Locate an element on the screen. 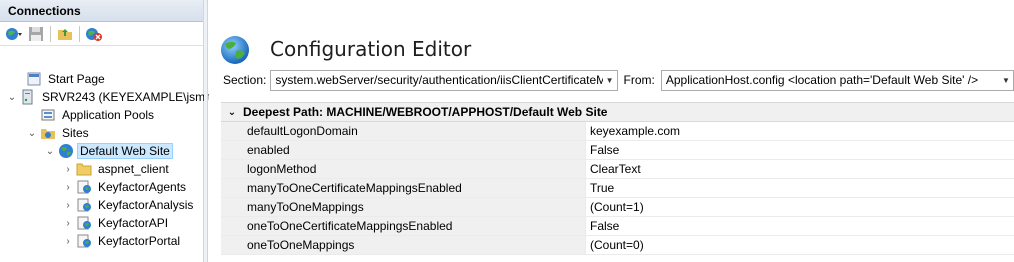 Image resolution: width=1014 pixels, height=262 pixels. tree-node: › KeyfactorAnalysis is located at coordinates (129, 205).